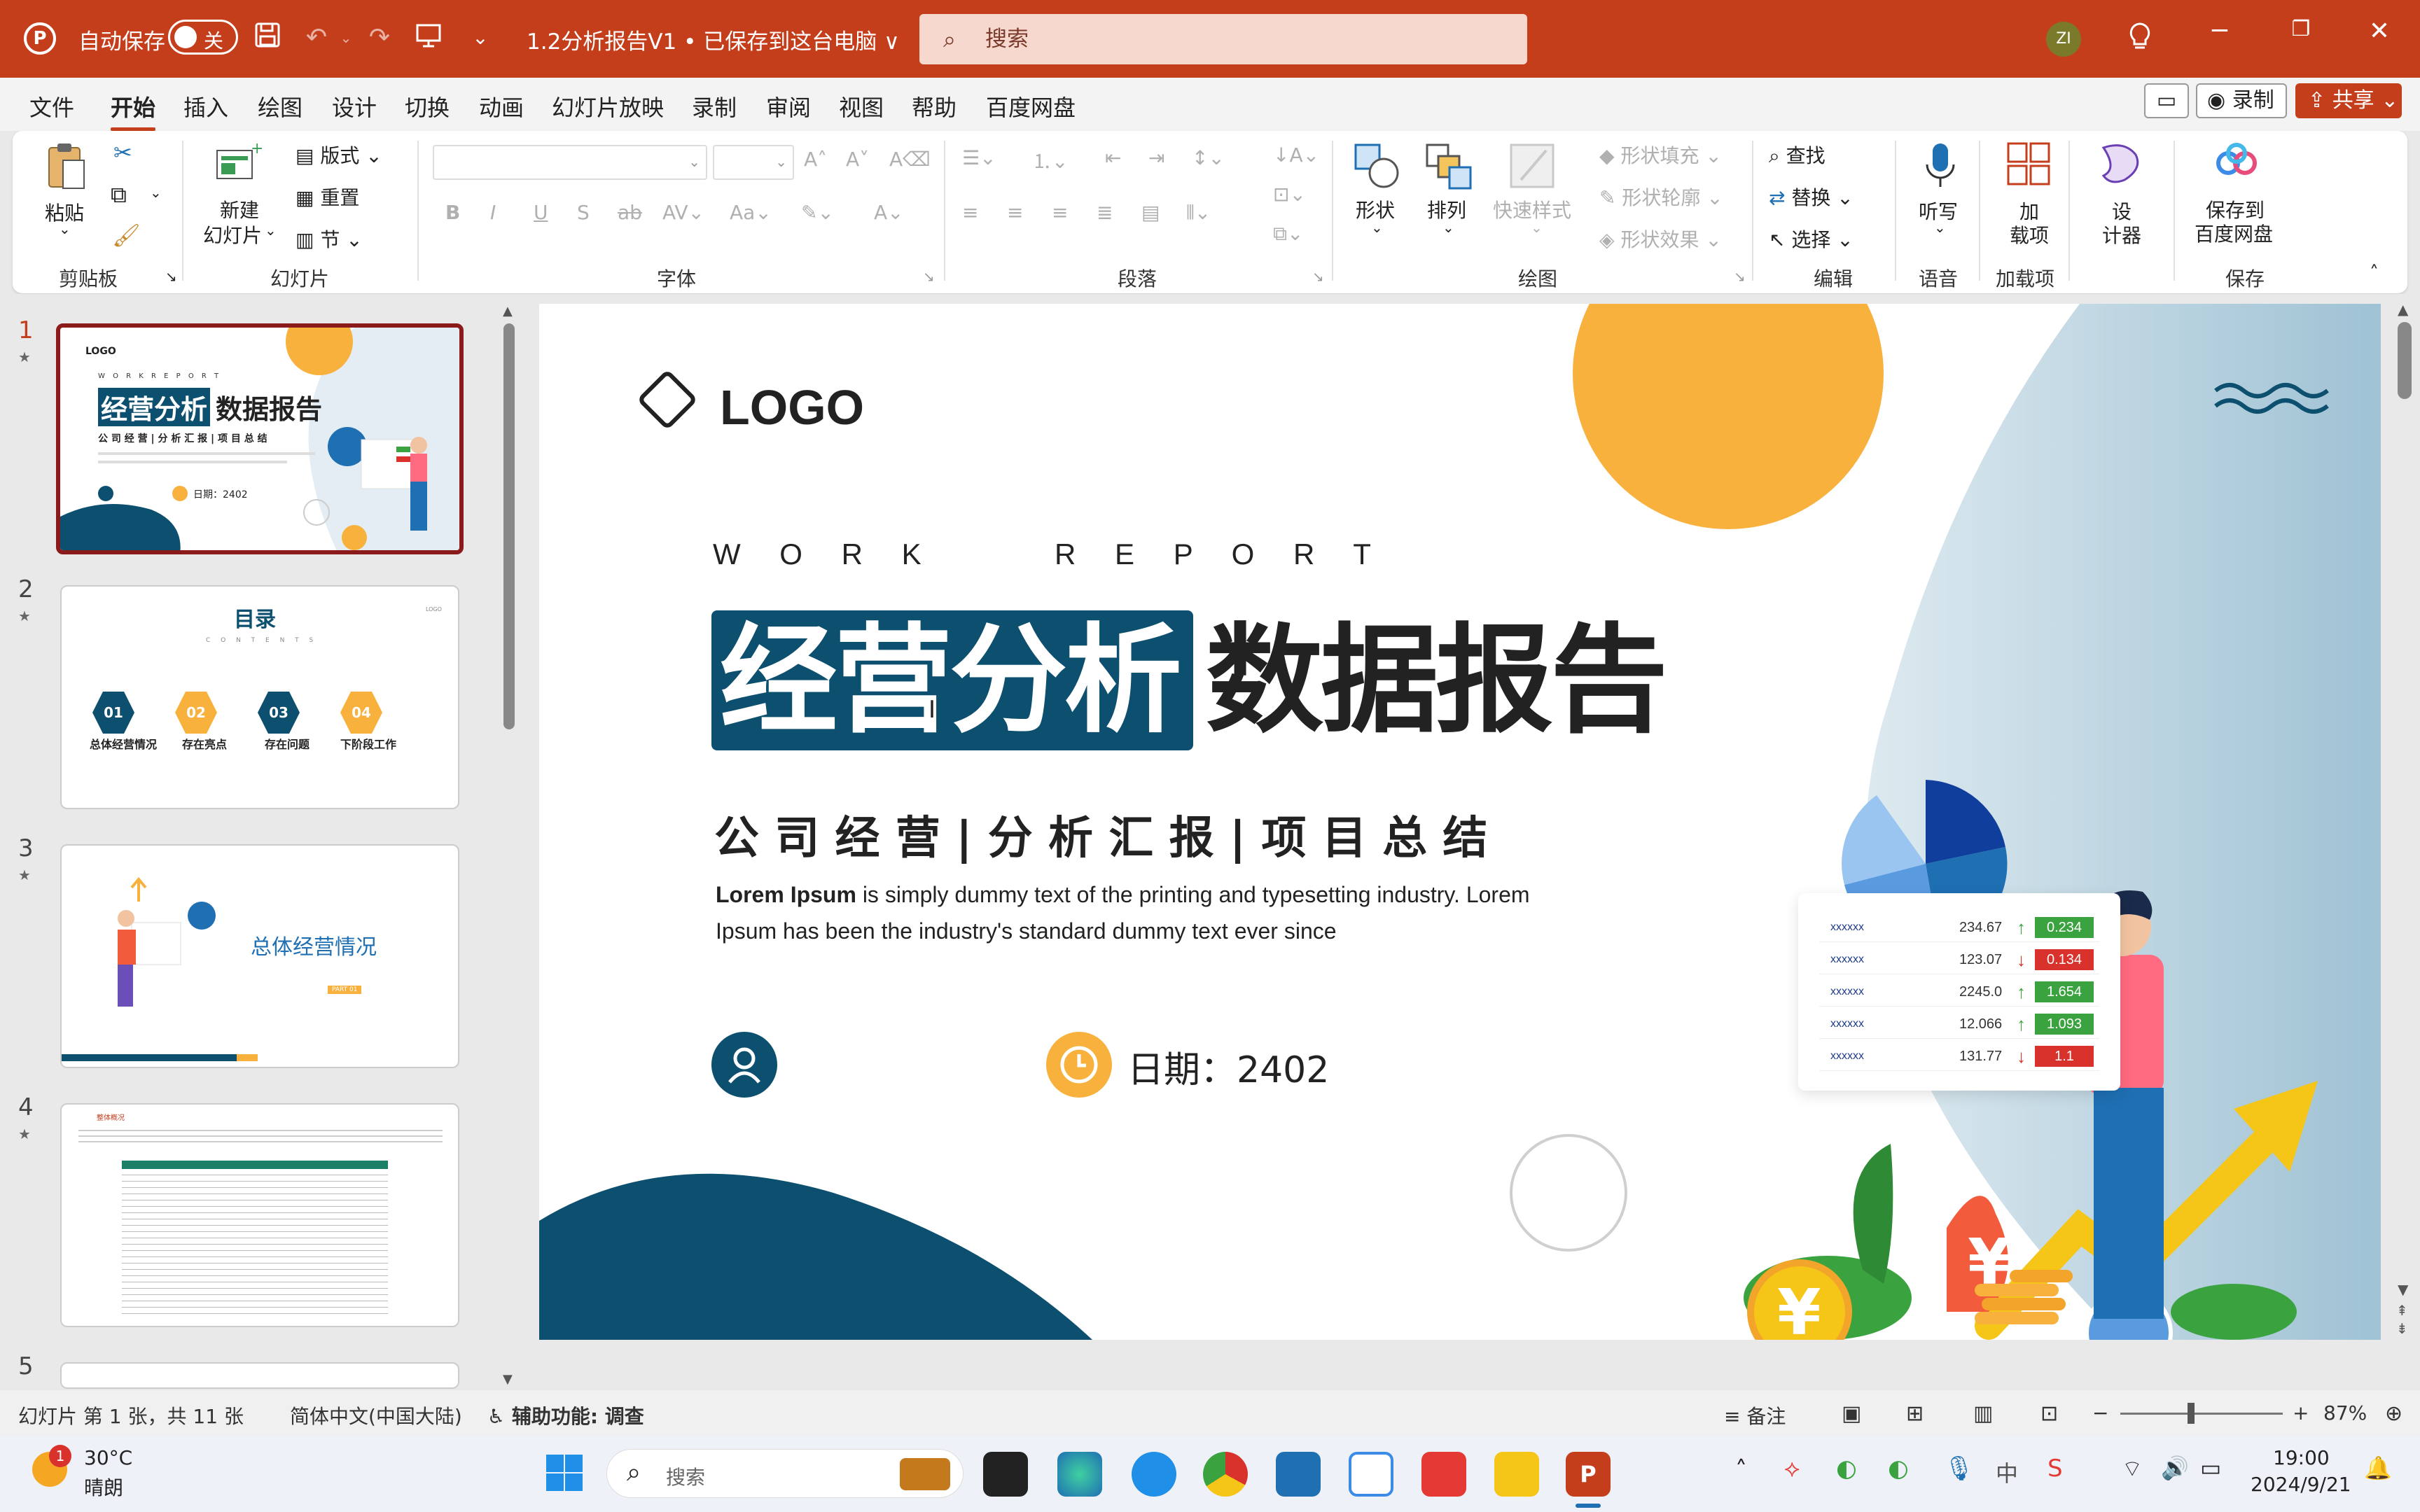 The image size is (2420, 1512). I want to click on reset-button: ▦ 重置, so click(327, 197).